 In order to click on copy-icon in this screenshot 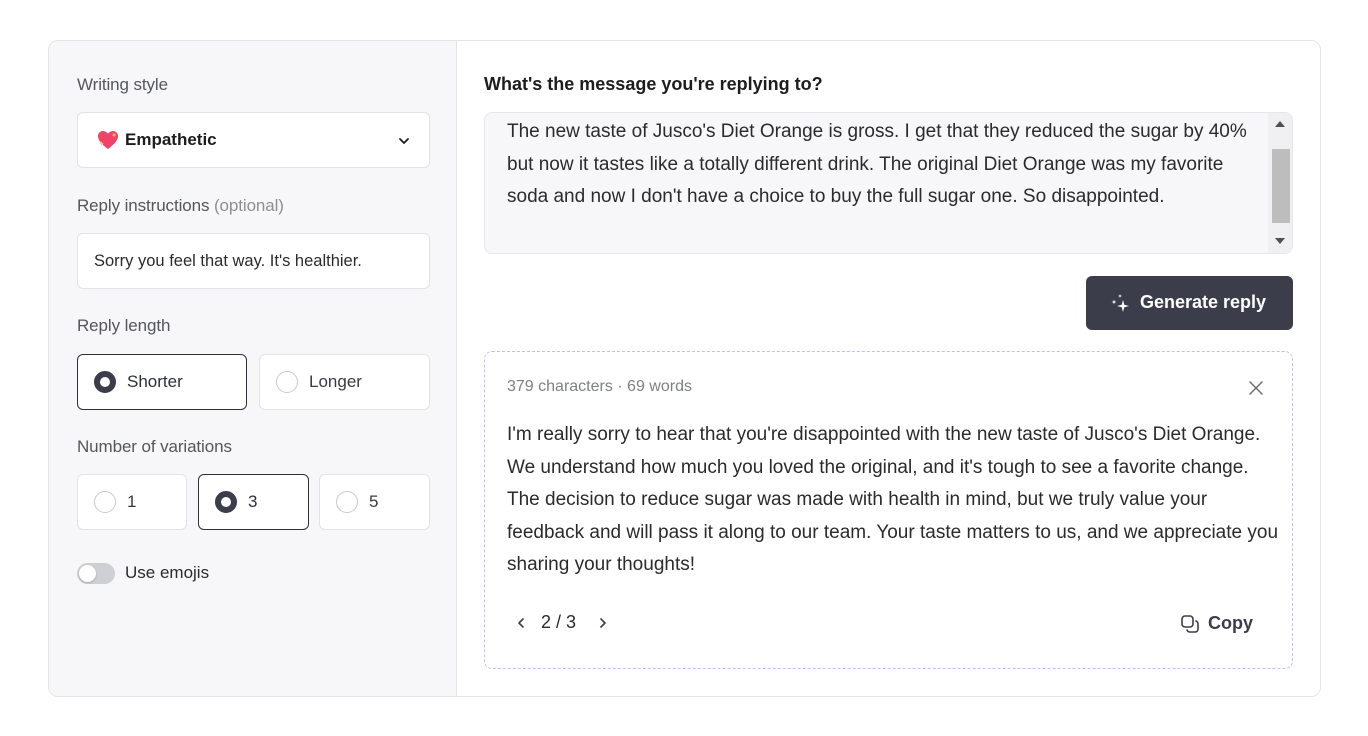, I will do `click(1190, 624)`.